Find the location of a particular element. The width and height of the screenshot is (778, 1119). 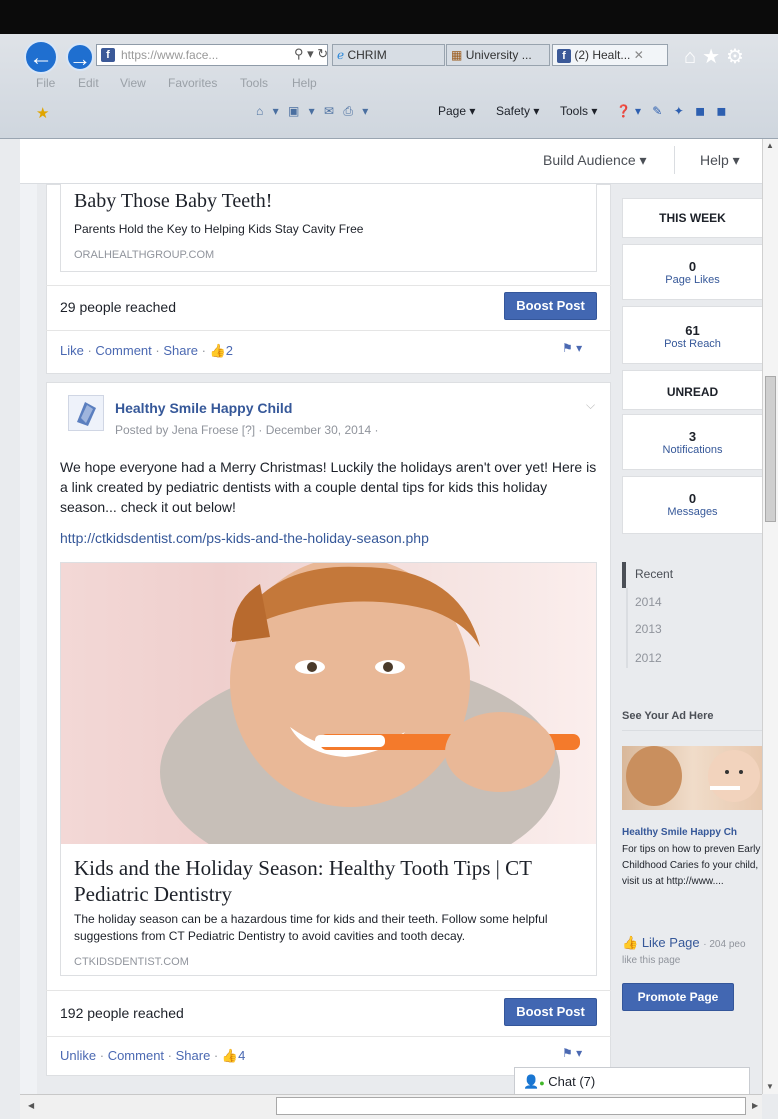

browser-title-strip is located at coordinates (389, 17).